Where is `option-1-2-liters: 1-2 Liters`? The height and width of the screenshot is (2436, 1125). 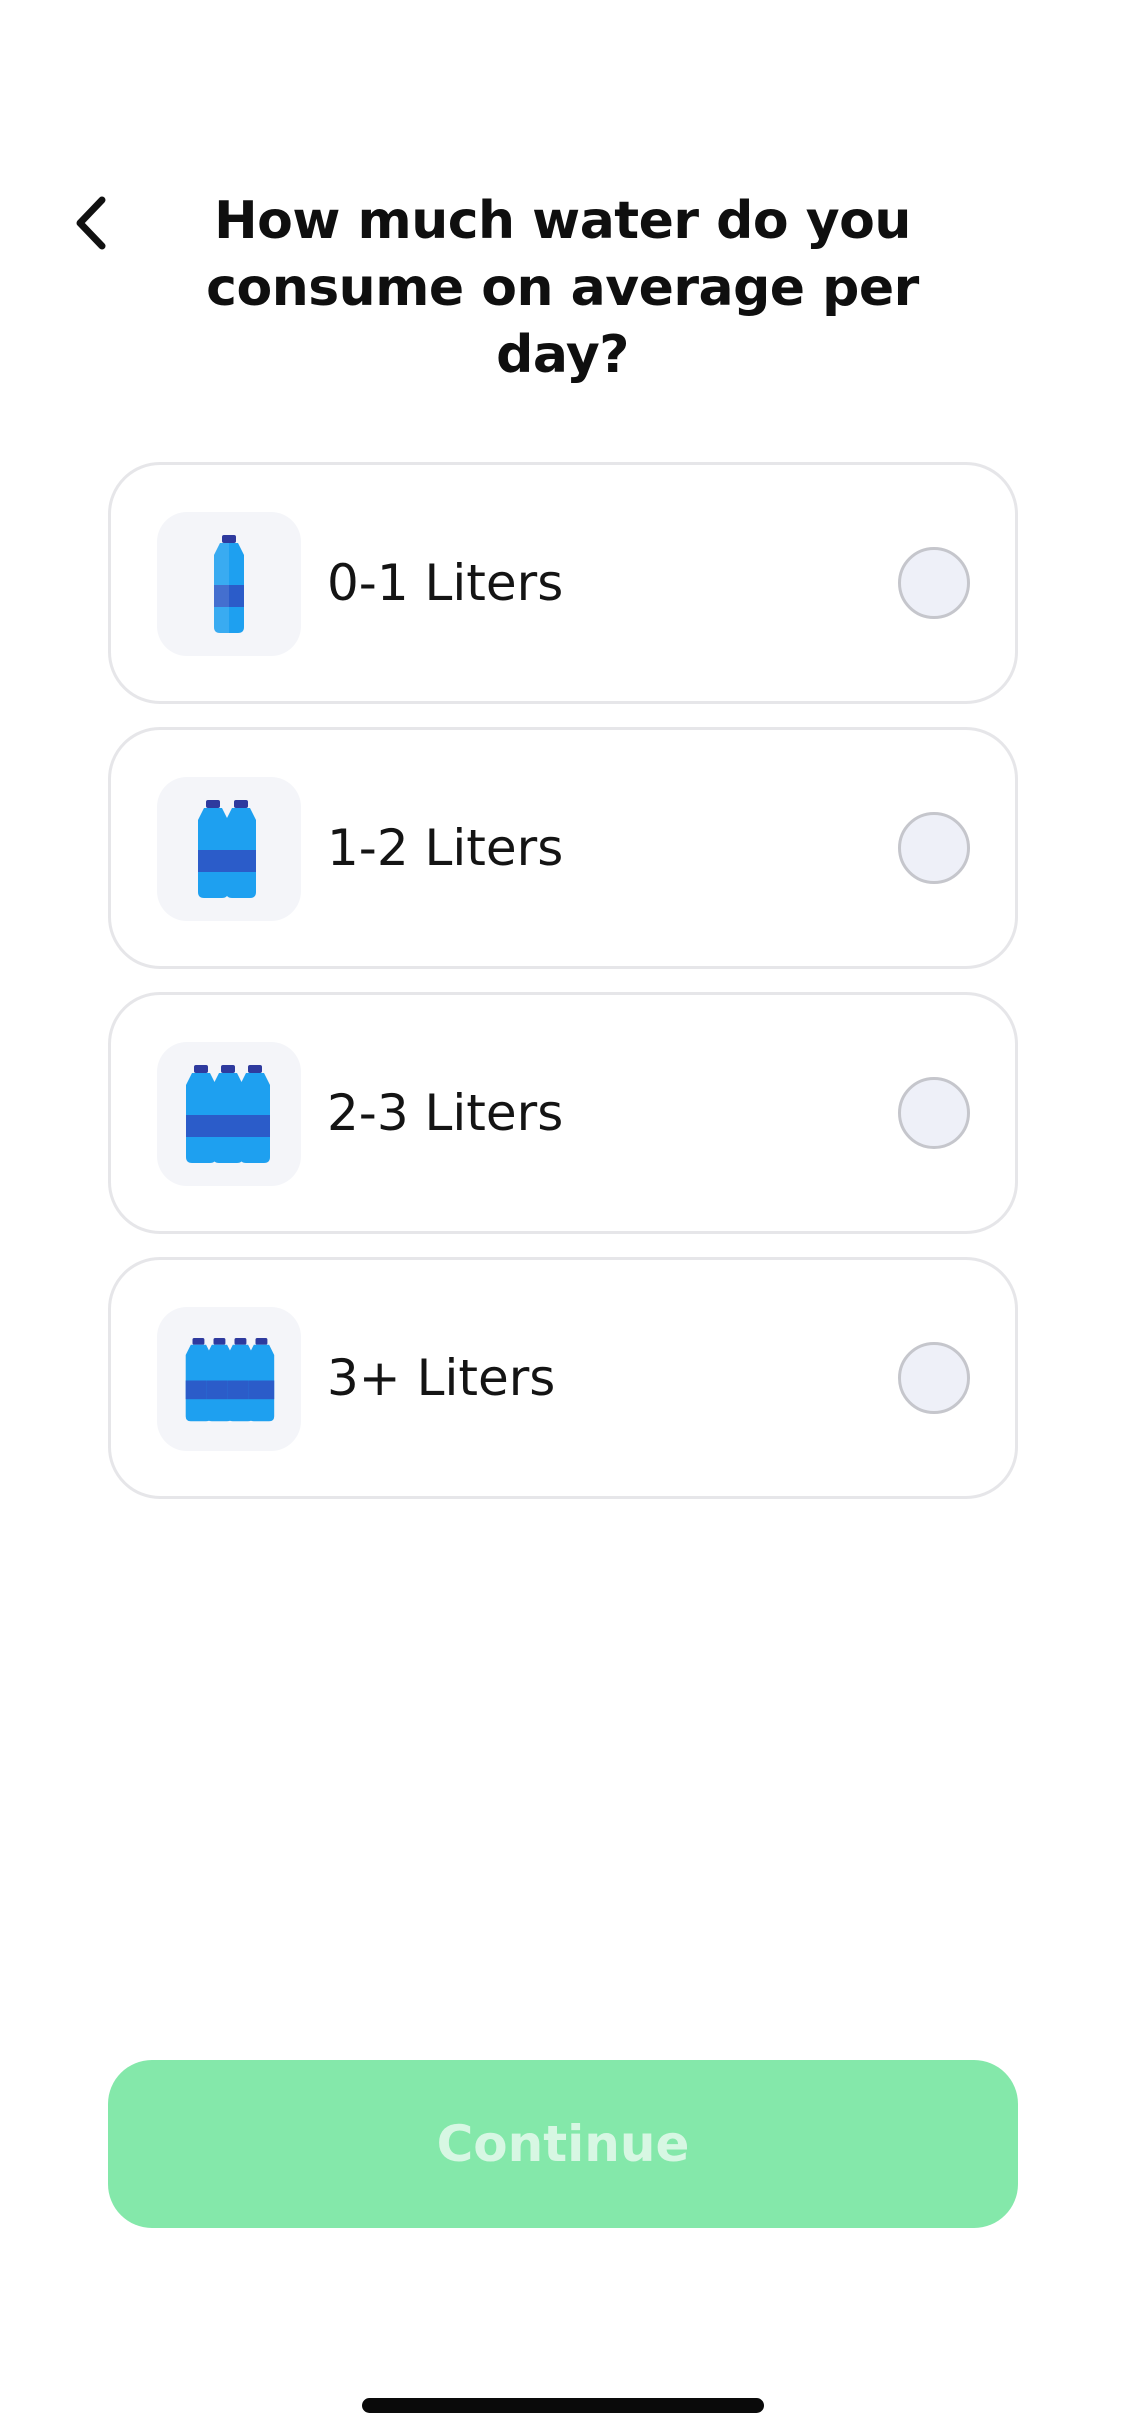
option-1-2-liters: 1-2 Liters is located at coordinates (563, 848).